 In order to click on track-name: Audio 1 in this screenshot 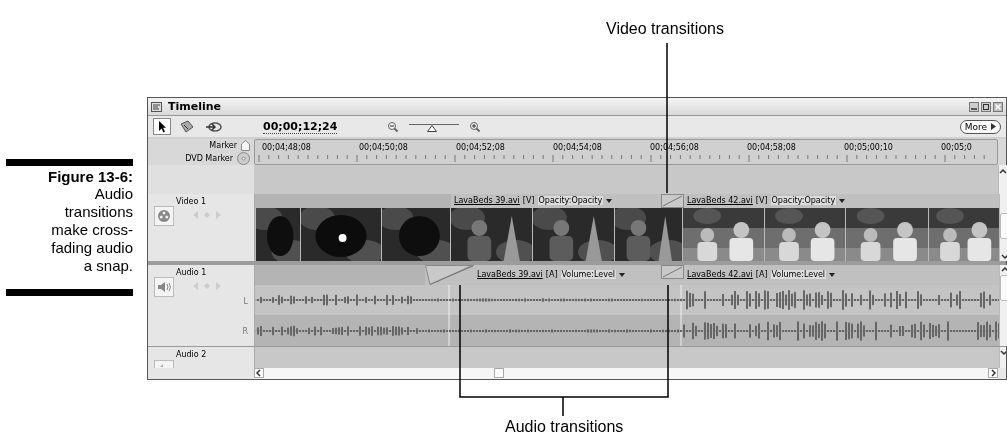, I will do `click(191, 272)`.